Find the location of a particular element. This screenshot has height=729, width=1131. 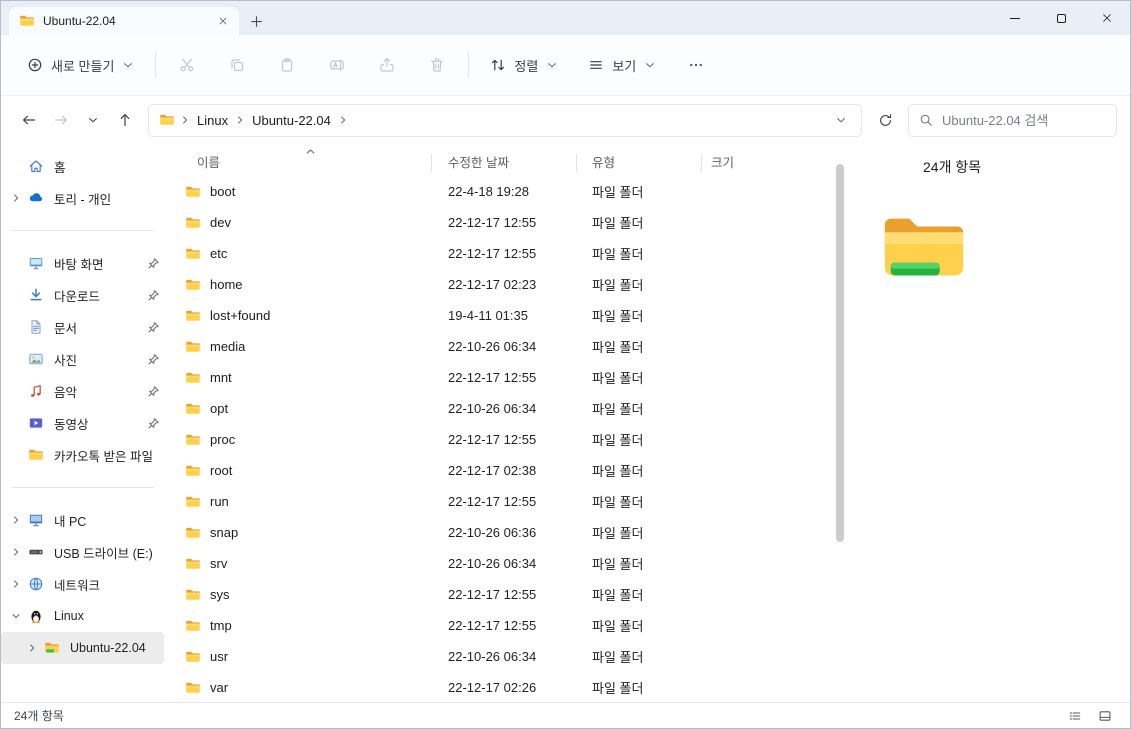

sidebar-item-desktop: 바탕 화면 is located at coordinates (82, 263).